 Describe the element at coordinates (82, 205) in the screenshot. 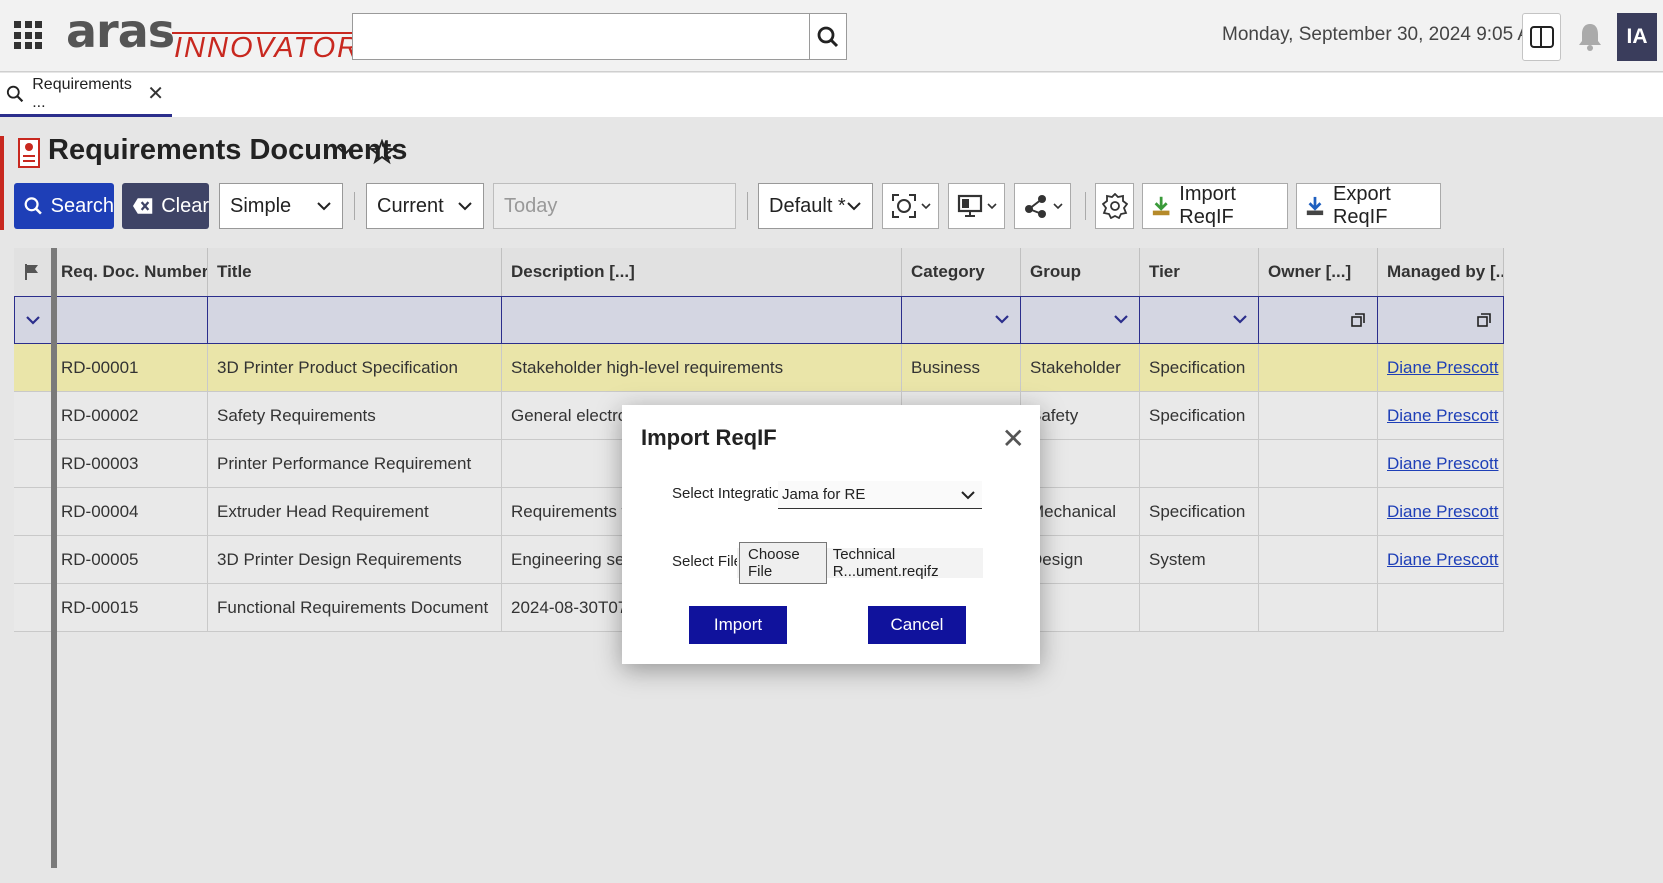

I see `search-button-label: Search` at that location.